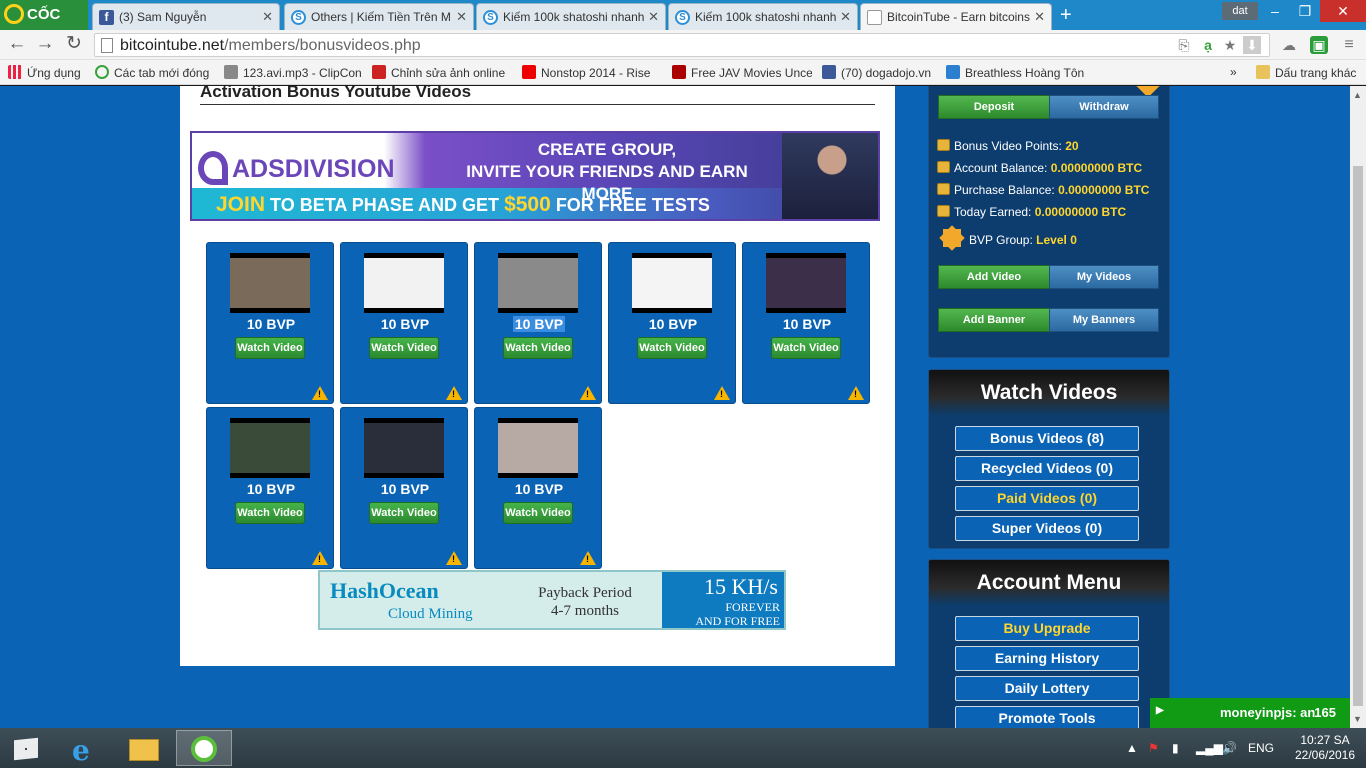 This screenshot has height=768, width=1366. I want to click on bookmark-breathless: Breathless Hoàng Tôn, so click(1015, 72).